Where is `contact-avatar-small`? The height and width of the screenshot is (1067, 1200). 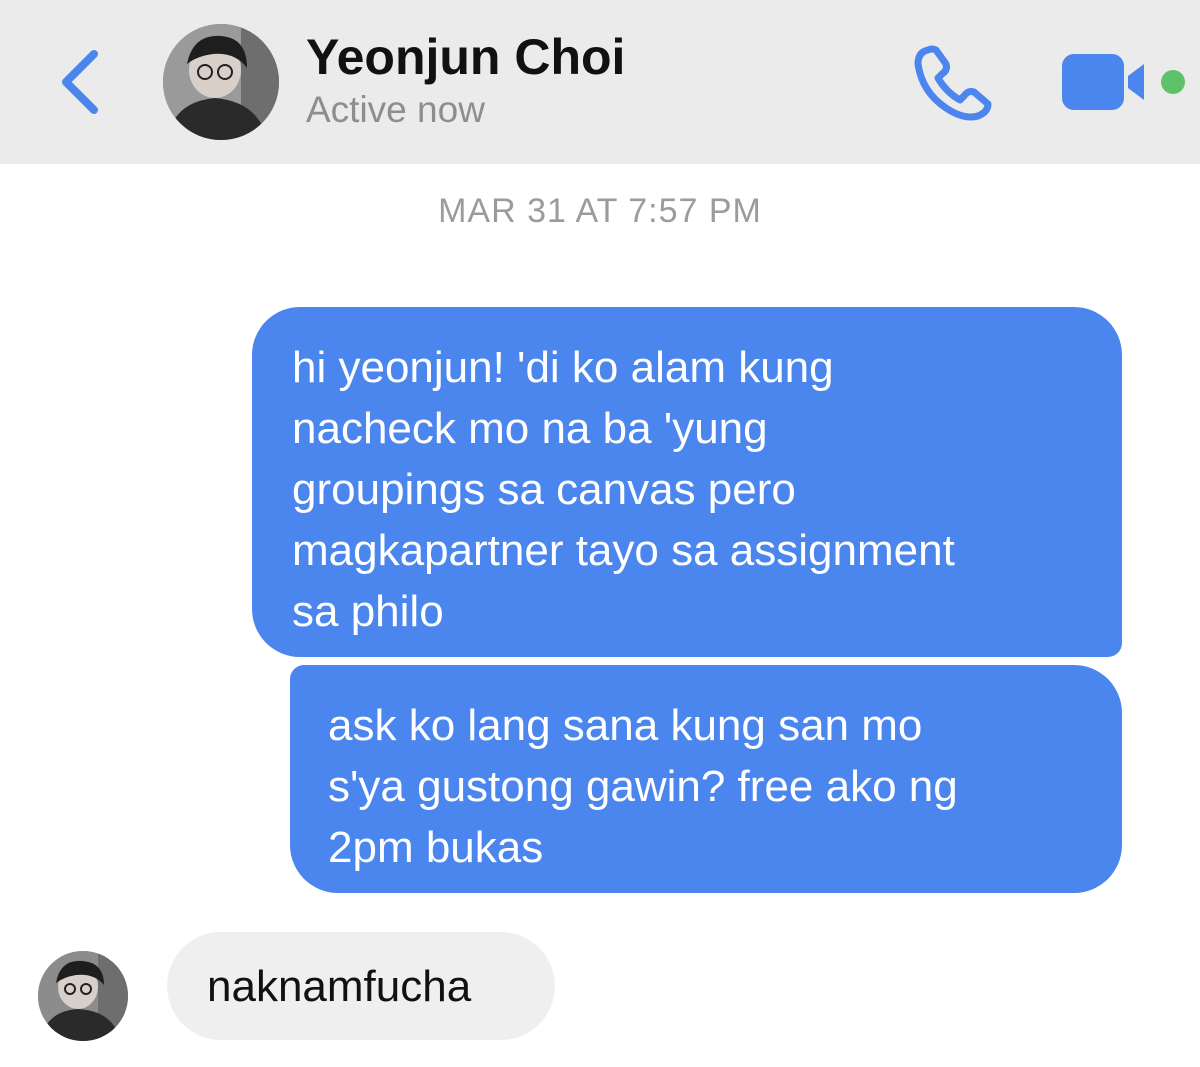 contact-avatar-small is located at coordinates (83, 996).